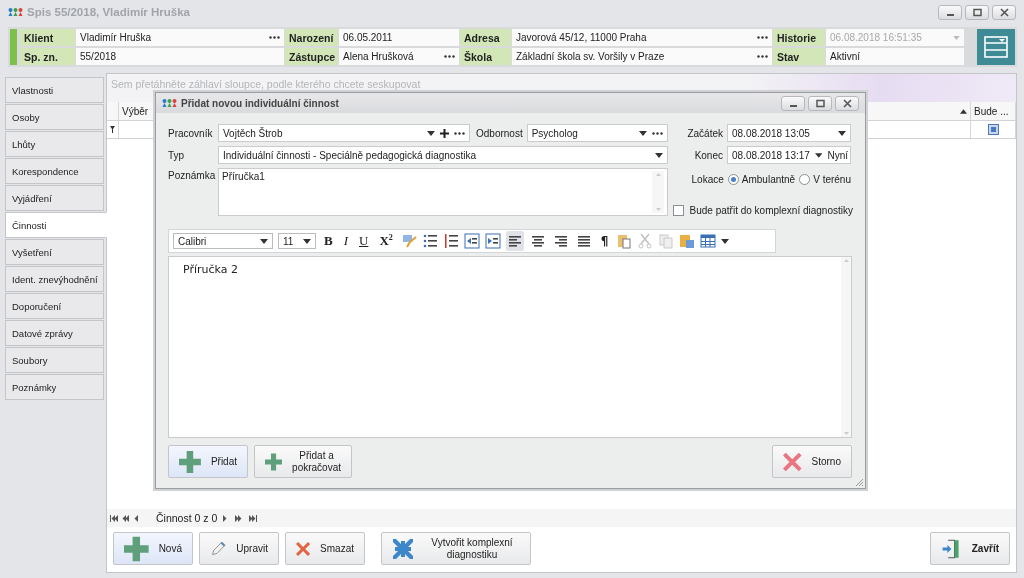  I want to click on dialog-title: Přidat novou individuální činnost, so click(260, 103).